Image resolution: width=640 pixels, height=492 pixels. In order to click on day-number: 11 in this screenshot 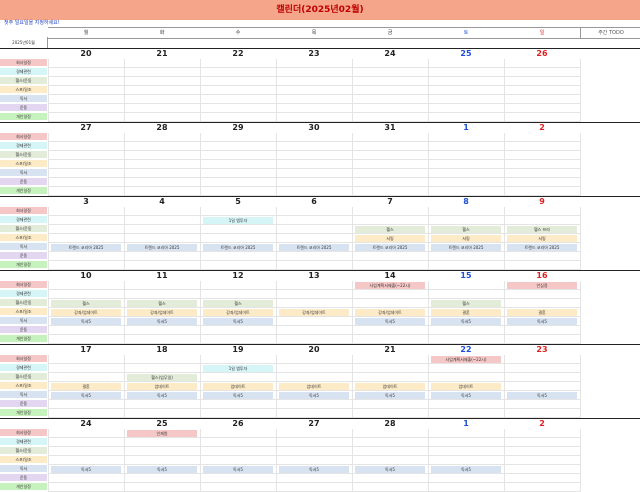, I will do `click(162, 275)`.